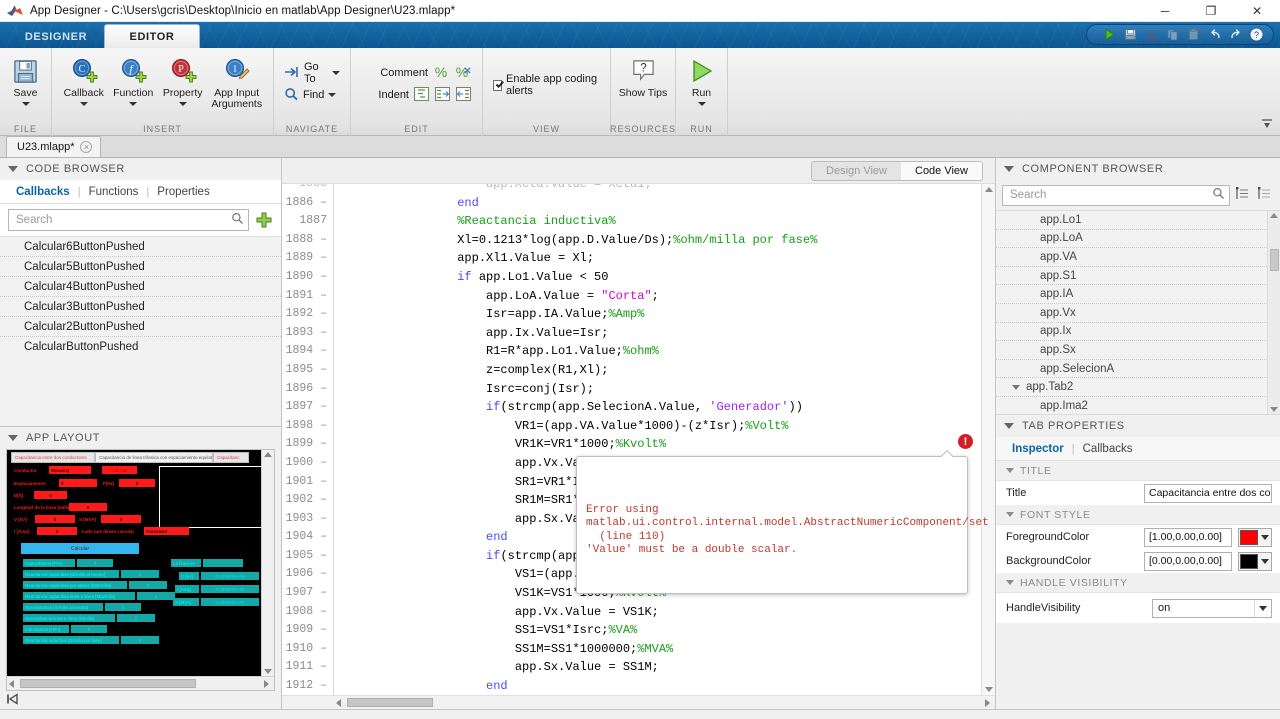  What do you see at coordinates (140, 247) in the screenshot?
I see `list-item: Calcular6ButtonPushed` at bounding box center [140, 247].